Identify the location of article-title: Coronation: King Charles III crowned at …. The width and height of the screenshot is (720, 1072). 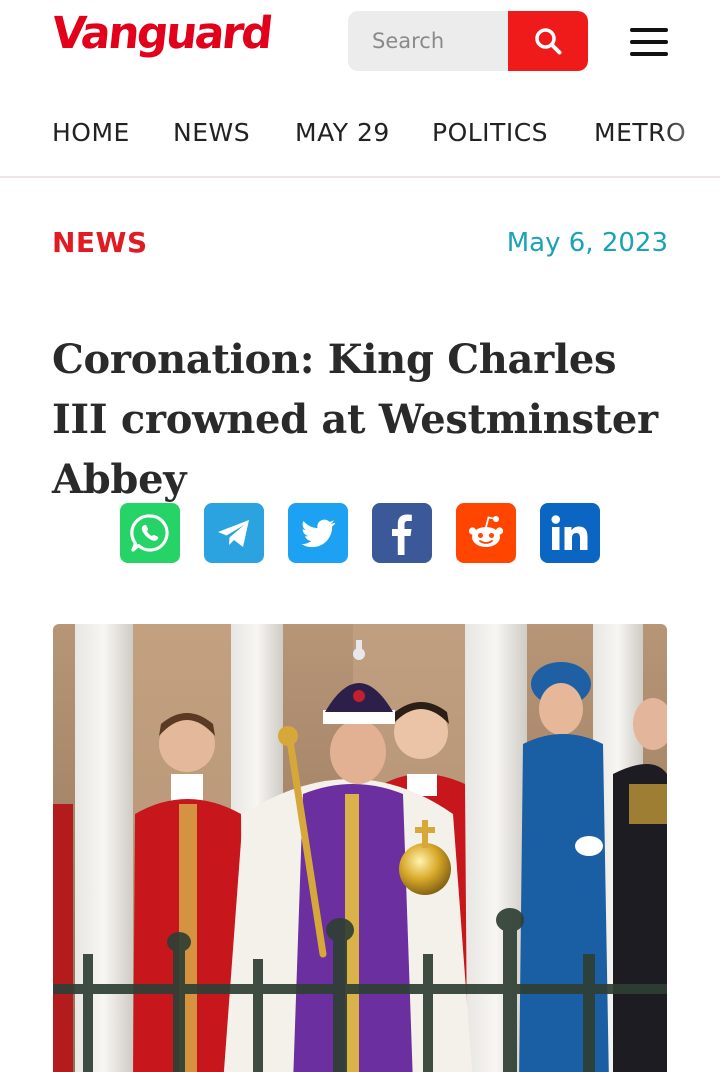
(355, 419).